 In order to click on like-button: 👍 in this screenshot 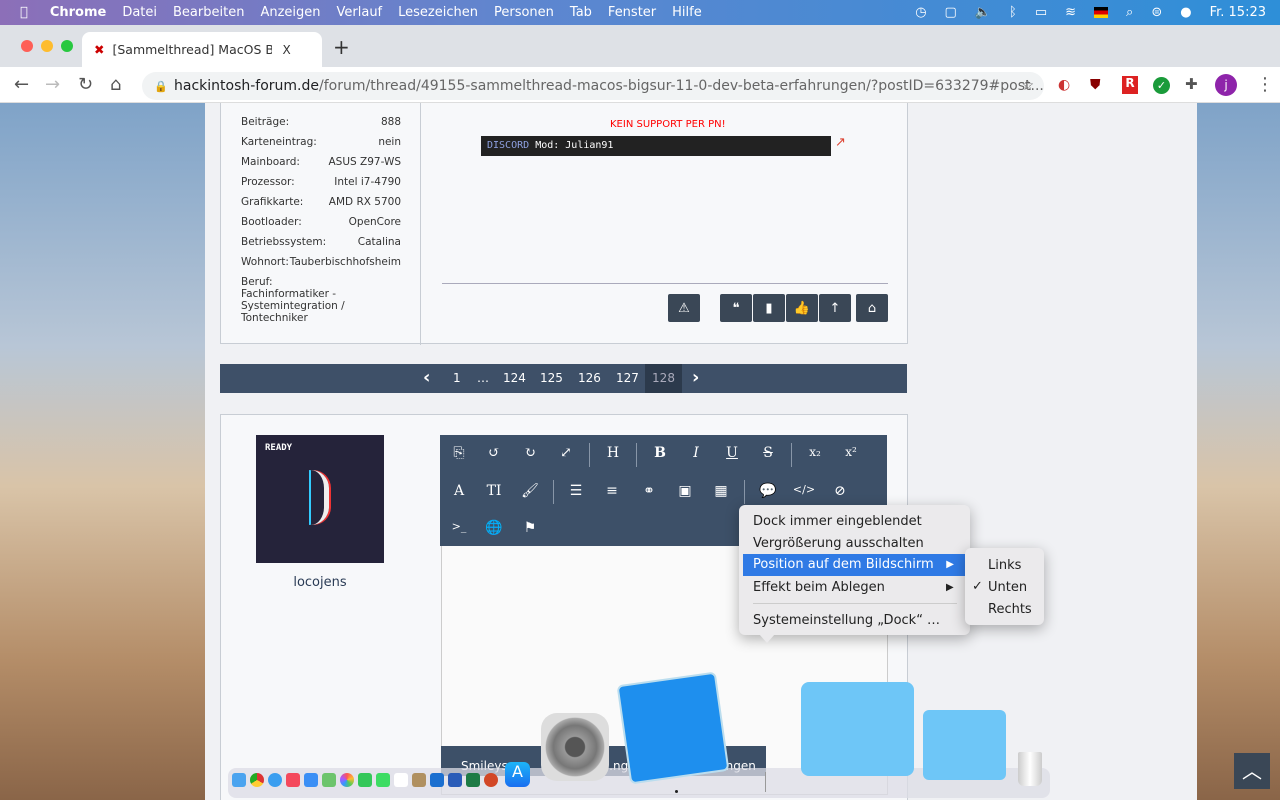, I will do `click(802, 308)`.